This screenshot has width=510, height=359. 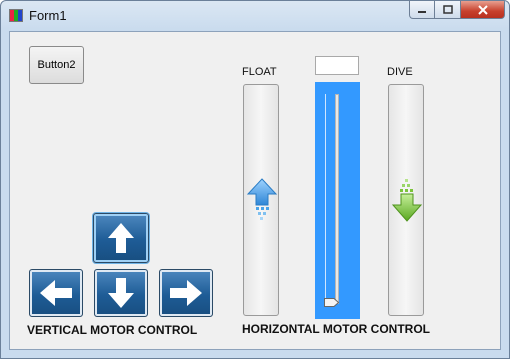 I want to click on right-arrow-icon, so click(x=186, y=293).